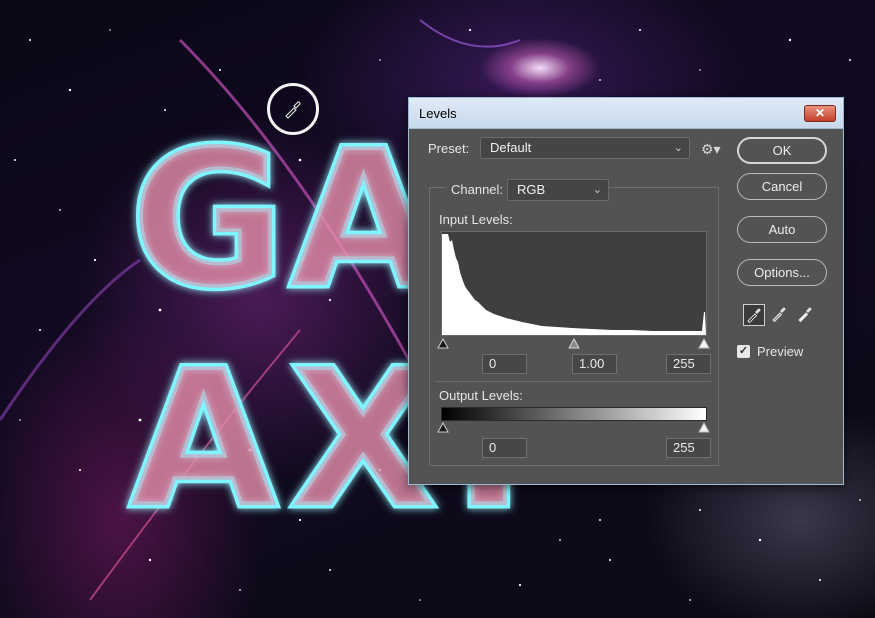 This screenshot has width=875, height=618. I want to click on preset-value: Default, so click(511, 147).